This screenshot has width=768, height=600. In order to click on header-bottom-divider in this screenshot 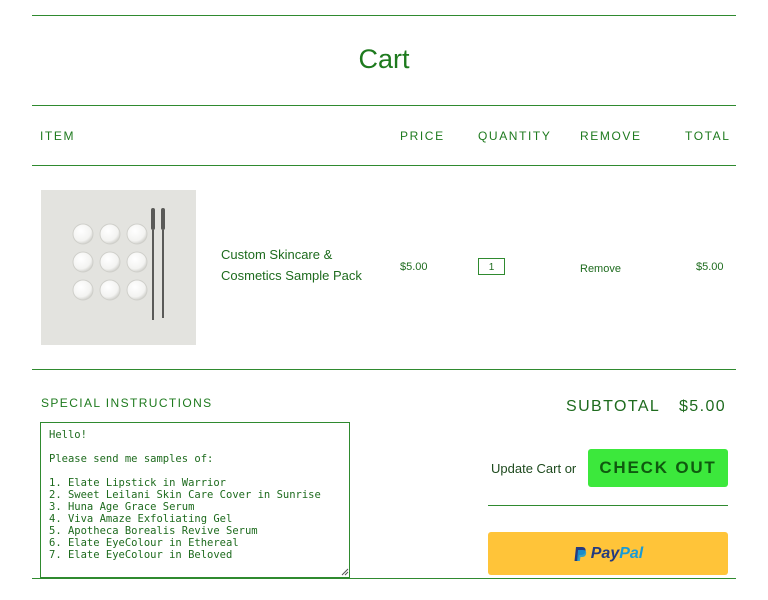, I will do `click(384, 165)`.